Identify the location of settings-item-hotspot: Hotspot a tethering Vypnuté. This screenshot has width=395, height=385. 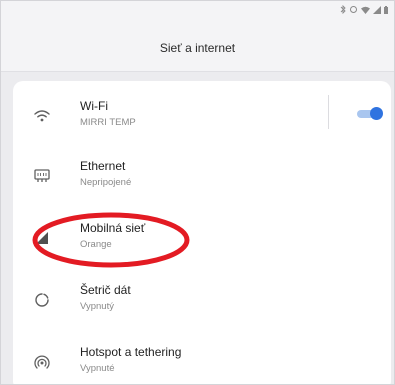
(202, 357).